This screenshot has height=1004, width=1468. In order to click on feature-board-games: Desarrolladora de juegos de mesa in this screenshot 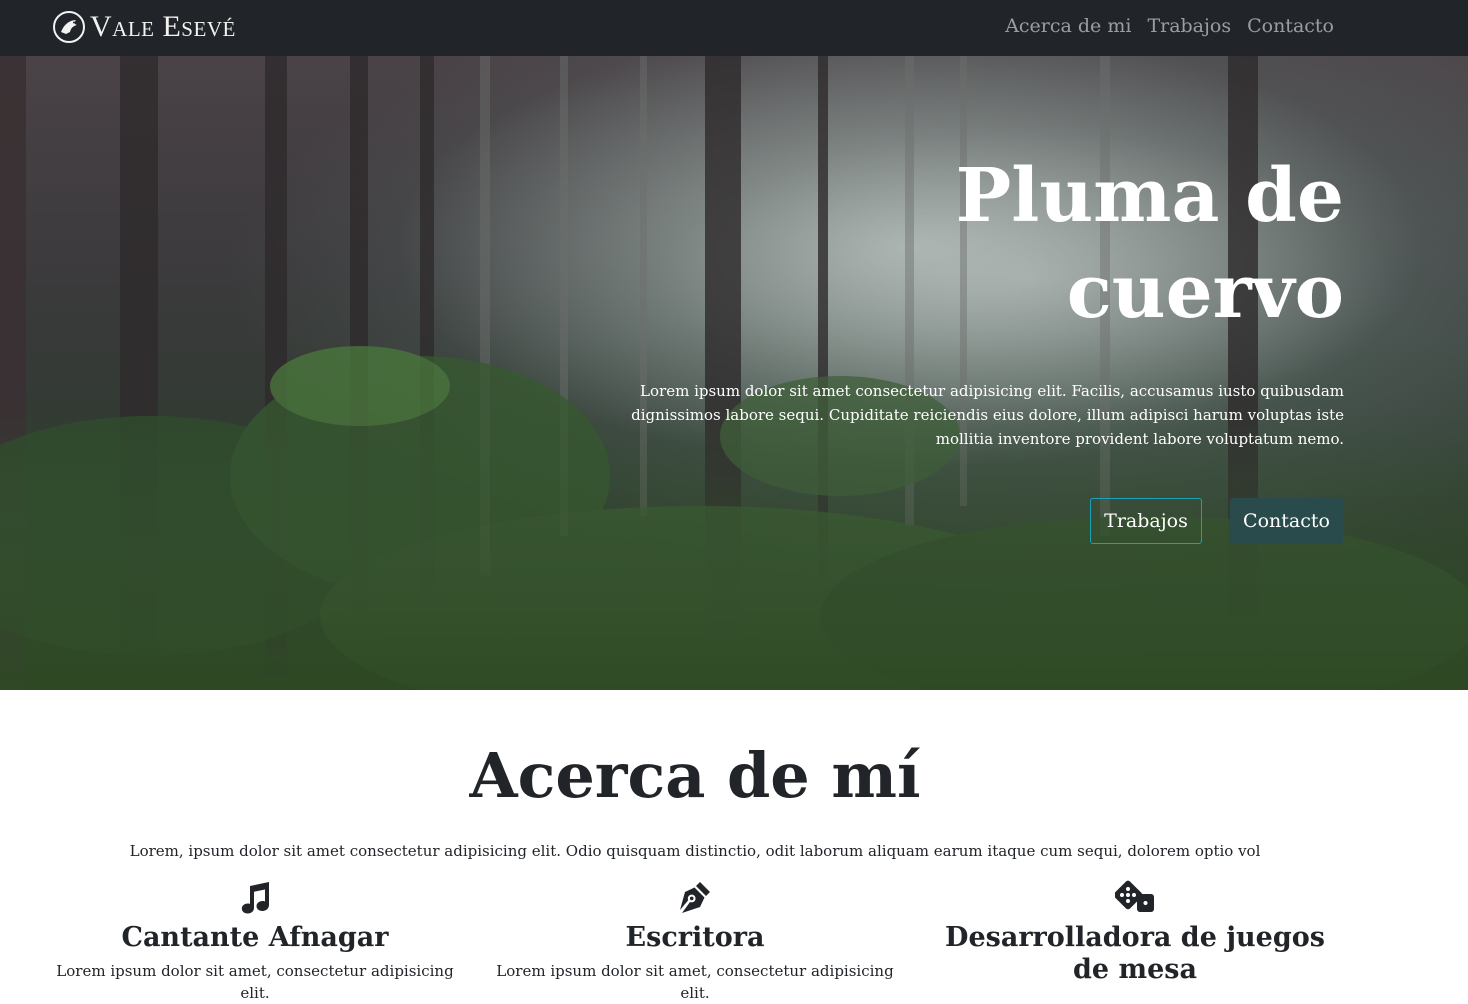, I will do `click(1135, 936)`.